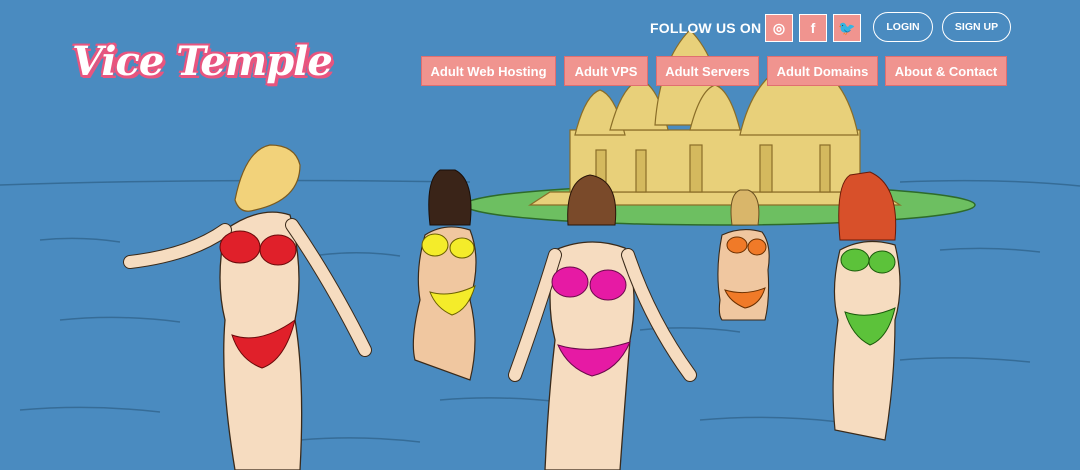  Describe the element at coordinates (866, 306) in the screenshot. I see `figure-green-bikini` at that location.